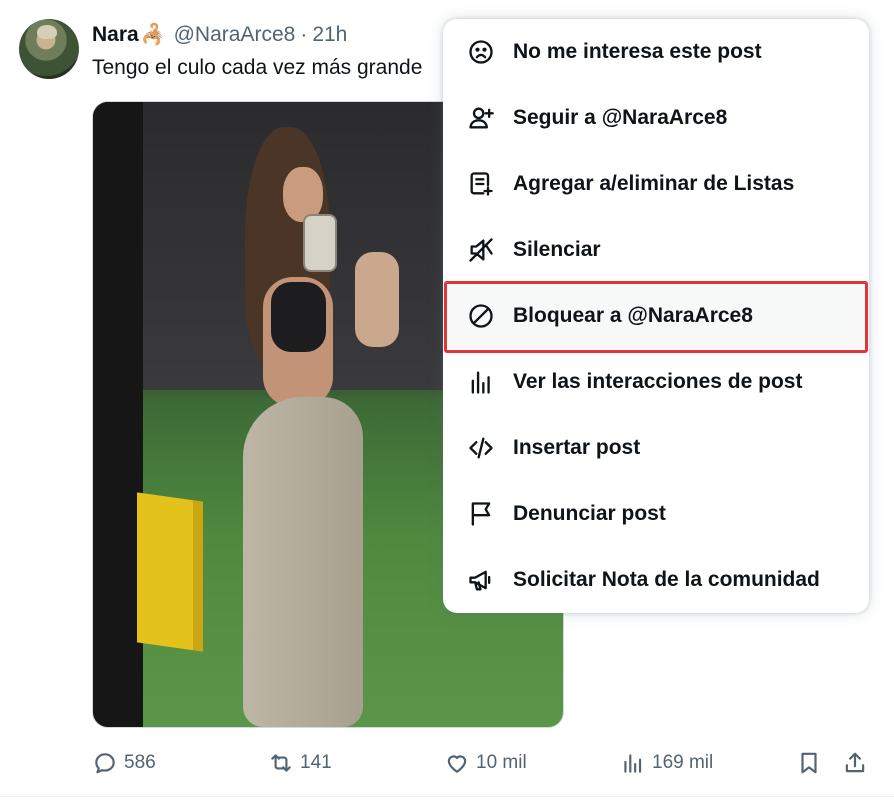 This screenshot has height=802, width=894. I want to click on menu-item-label: Silenciar, so click(557, 249).